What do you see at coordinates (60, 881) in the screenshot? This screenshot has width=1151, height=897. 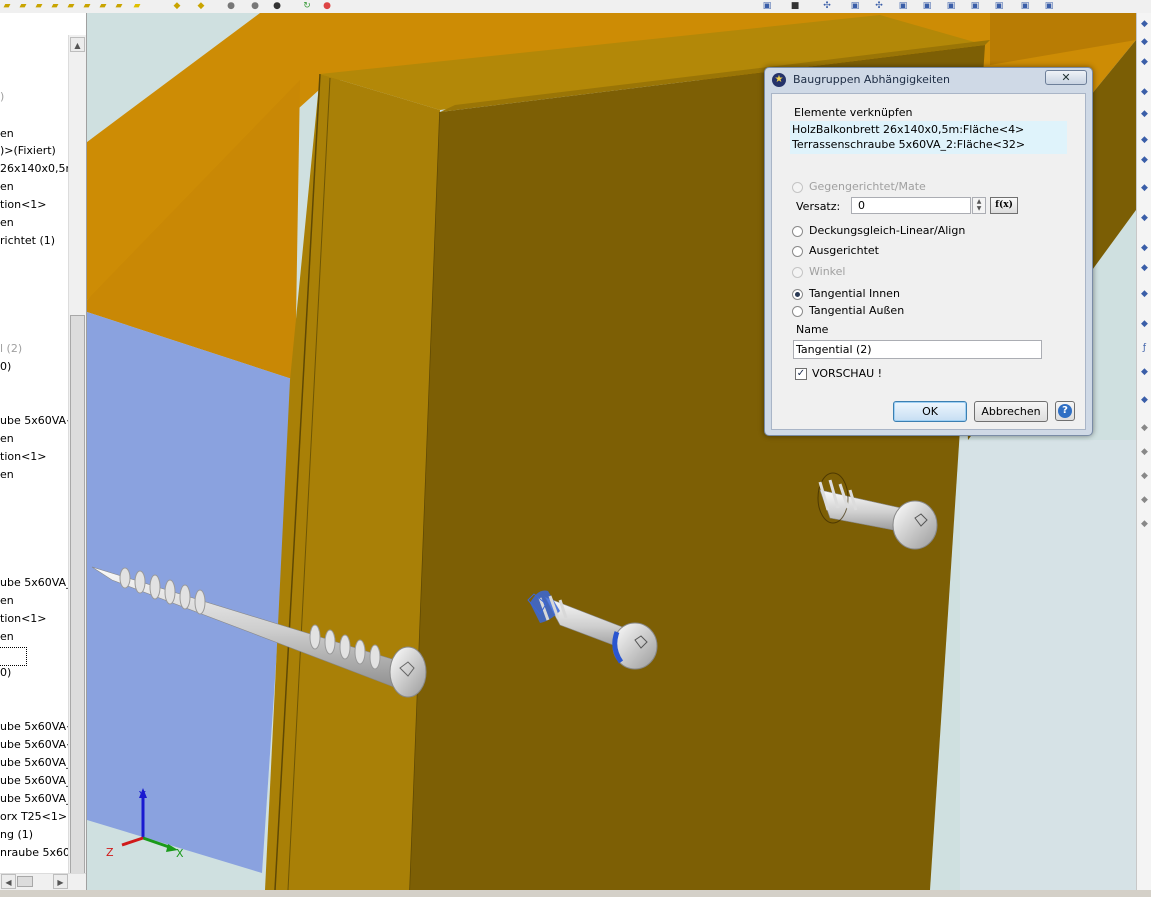 I see `scroll-right-icon: ▶` at bounding box center [60, 881].